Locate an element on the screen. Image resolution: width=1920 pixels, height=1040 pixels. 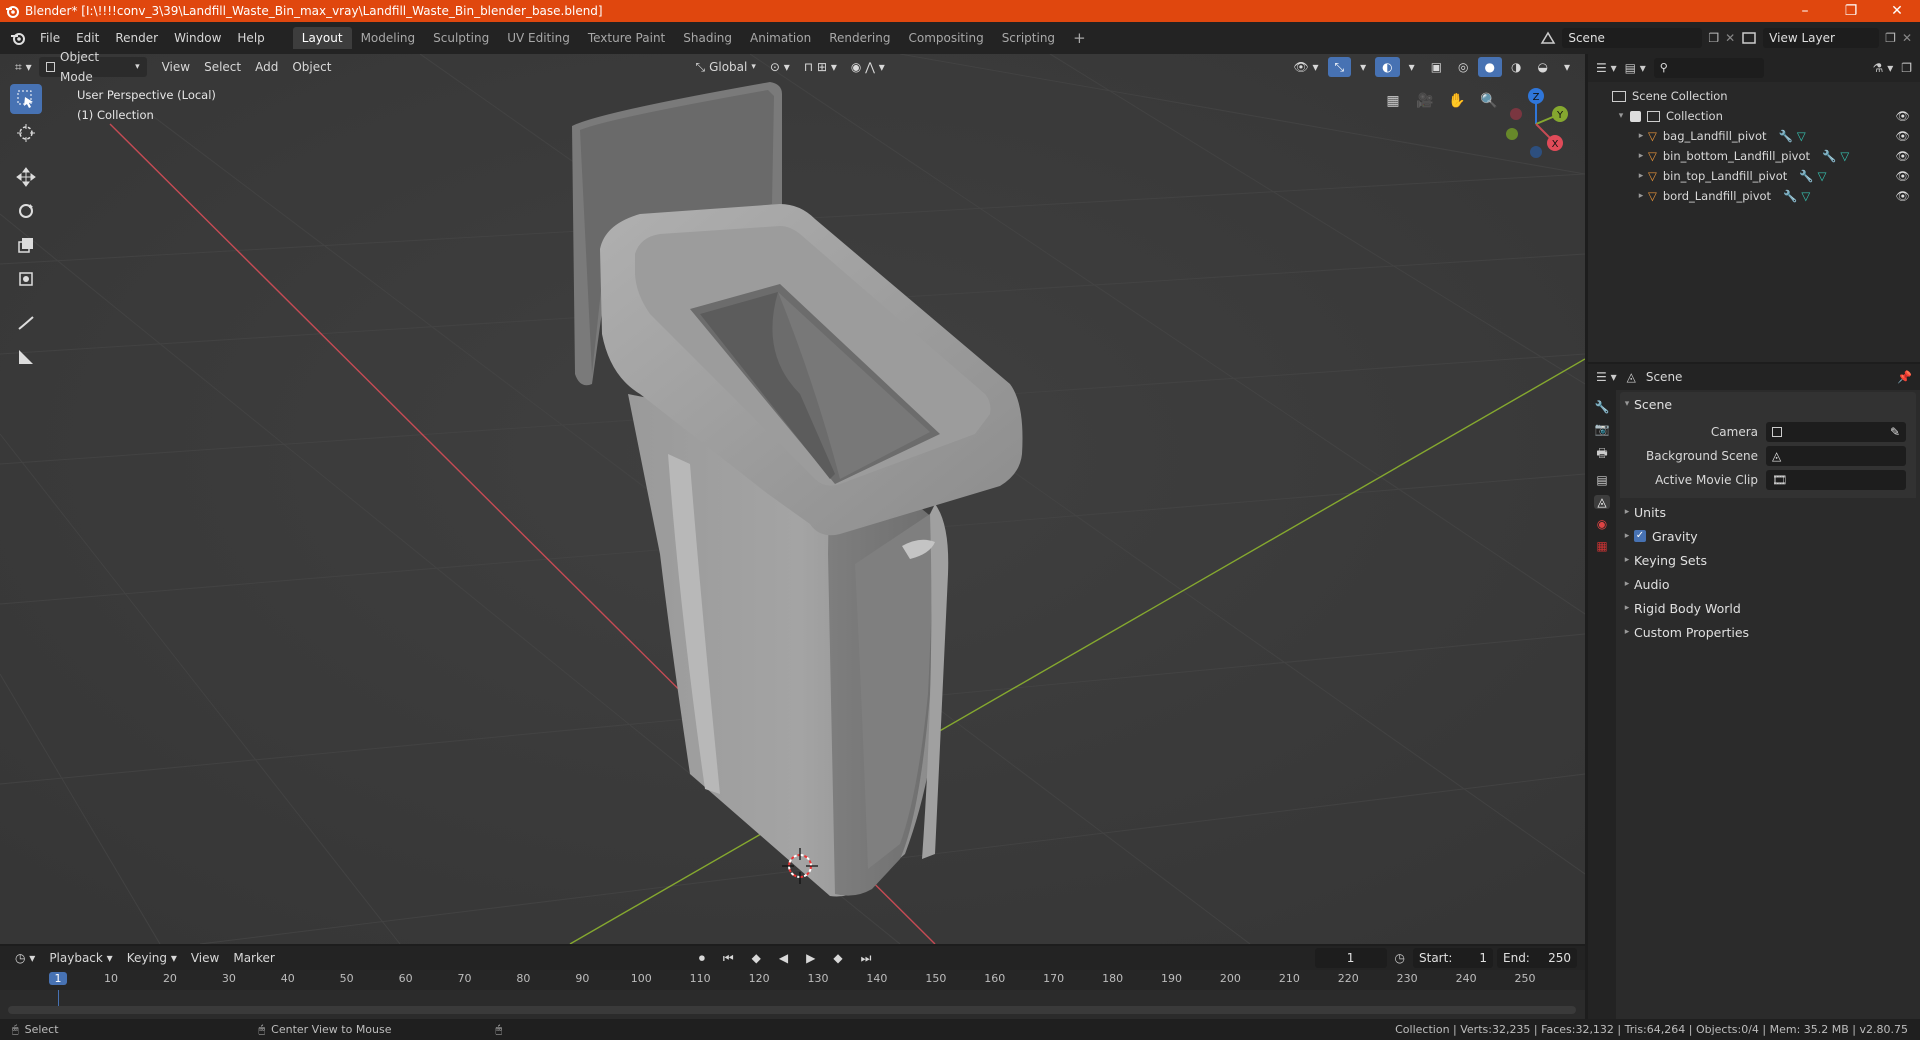
play-icon: ▶ is located at coordinates (810, 958).